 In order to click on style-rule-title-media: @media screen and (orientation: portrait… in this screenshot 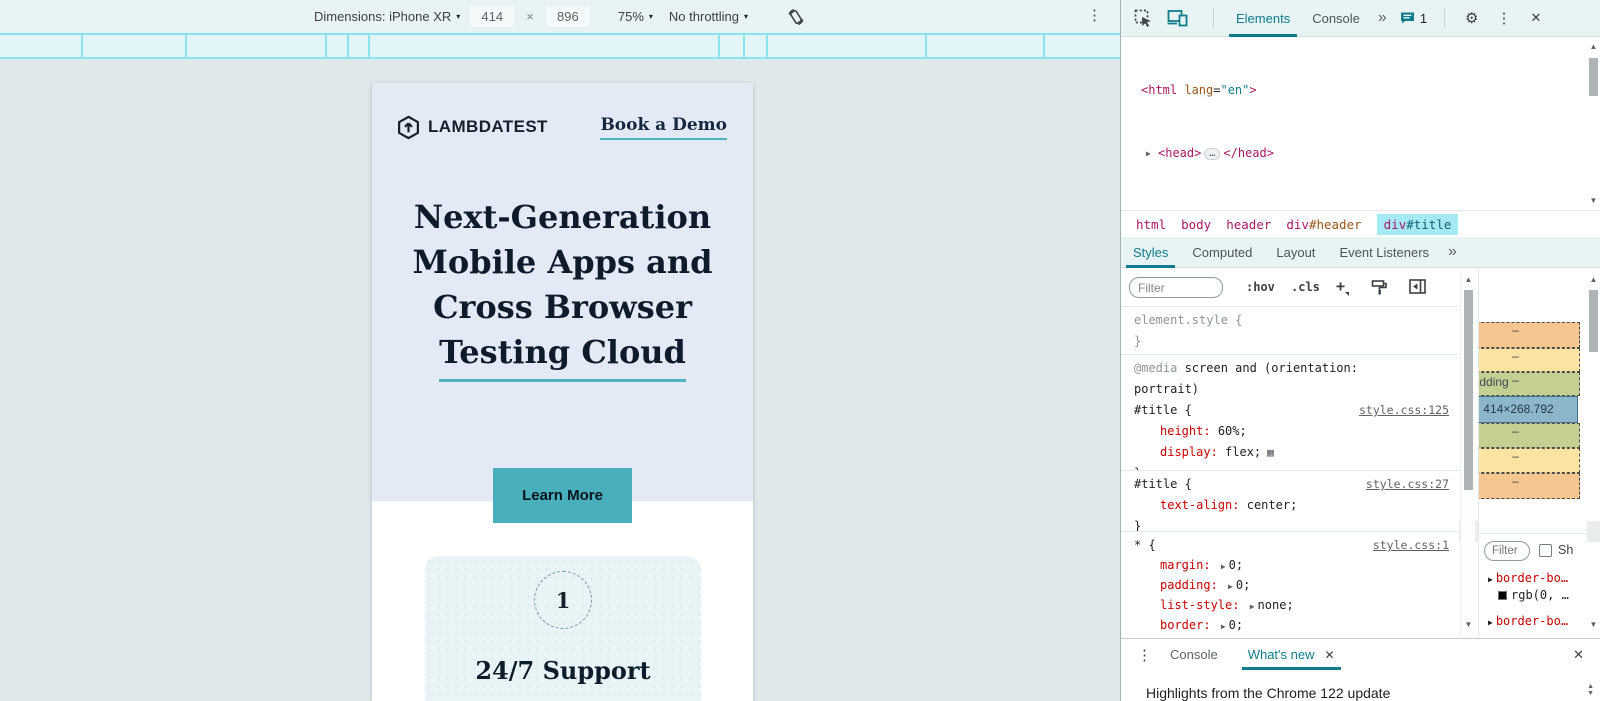, I will do `click(1290, 413)`.